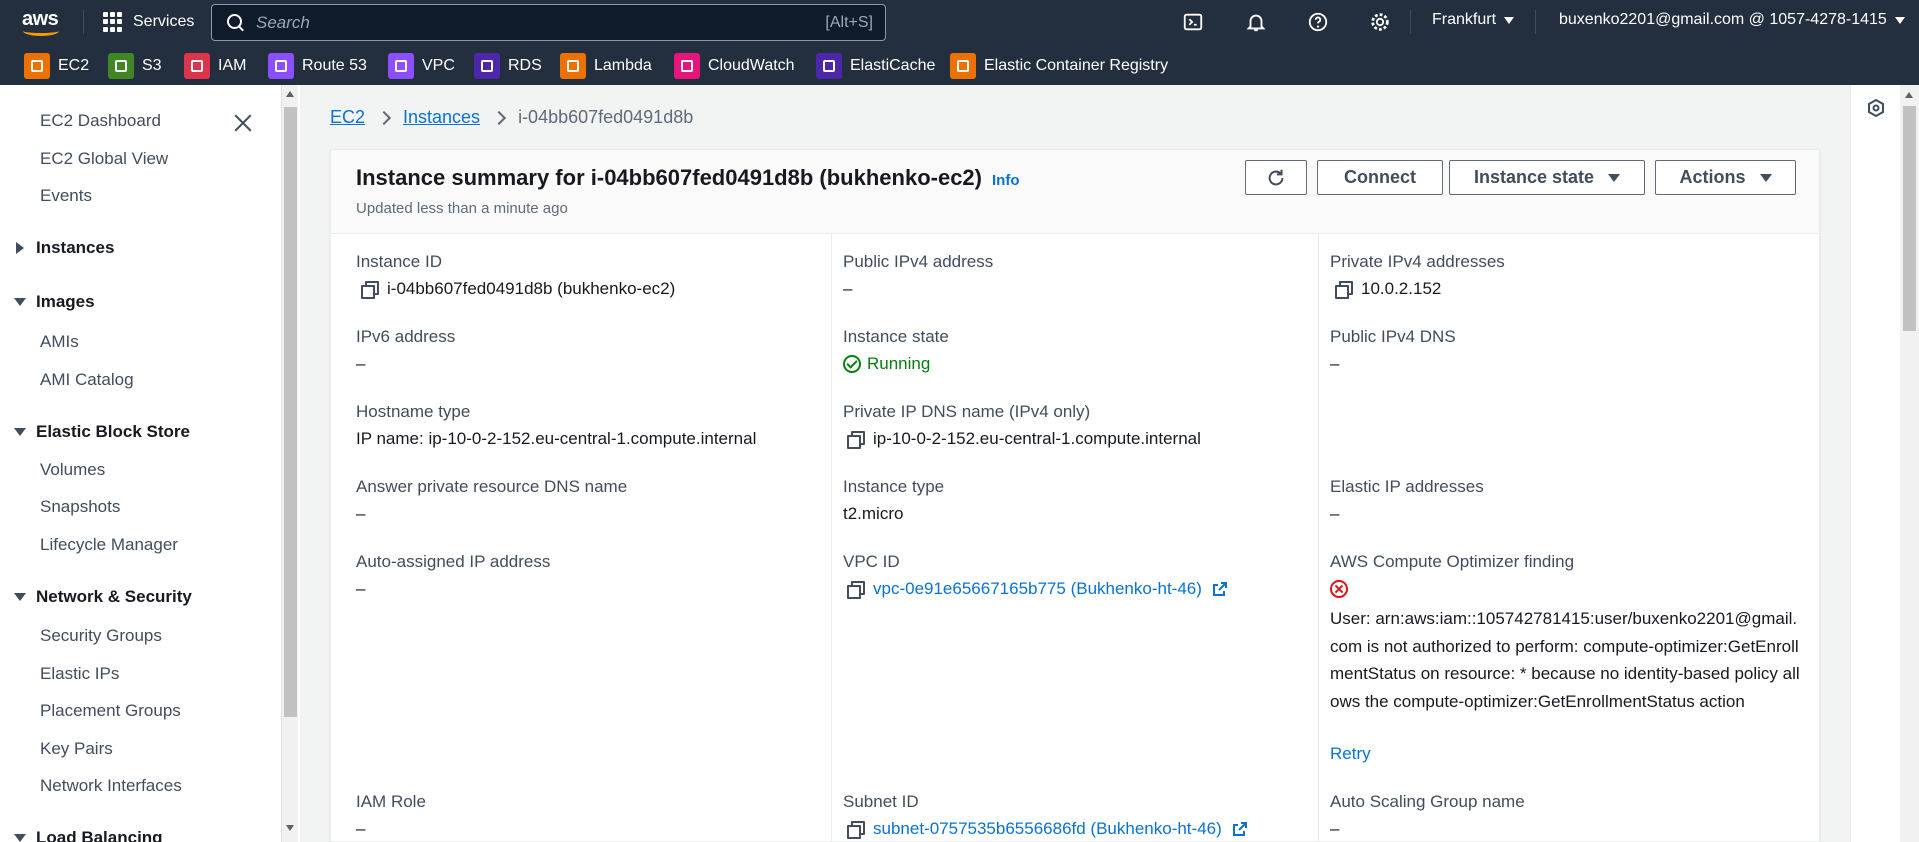 This screenshot has width=1919, height=842. What do you see at coordinates (110, 711) in the screenshot?
I see `sidebar-item-placement-groups: Placement Groups` at bounding box center [110, 711].